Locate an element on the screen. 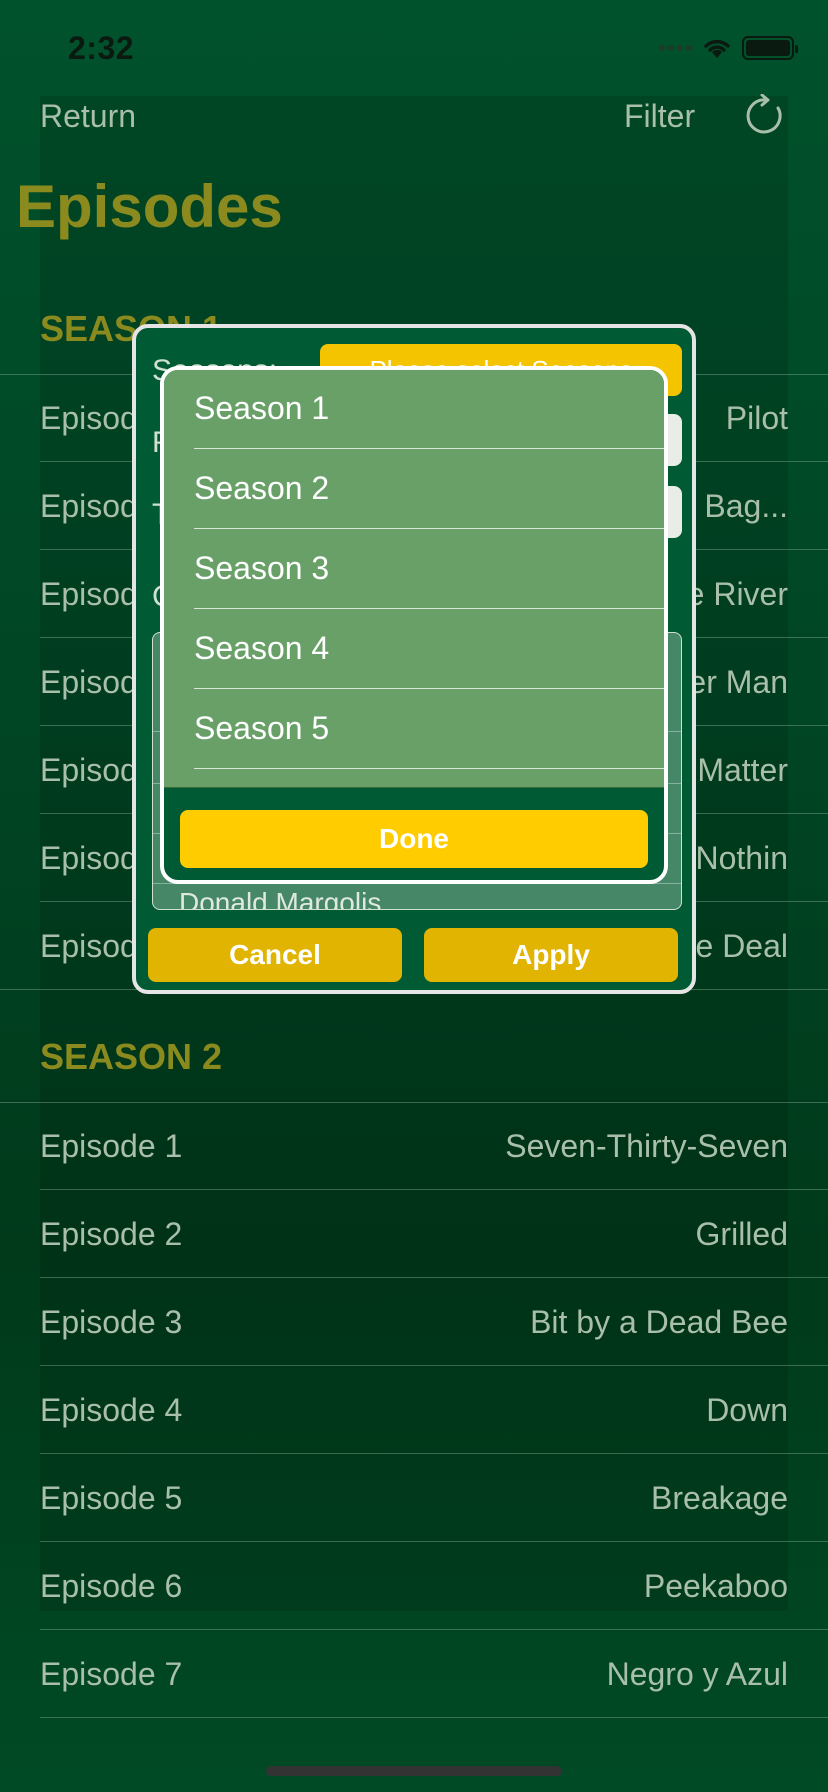 The height and width of the screenshot is (1792, 828). episode-title: Down is located at coordinates (747, 1410).